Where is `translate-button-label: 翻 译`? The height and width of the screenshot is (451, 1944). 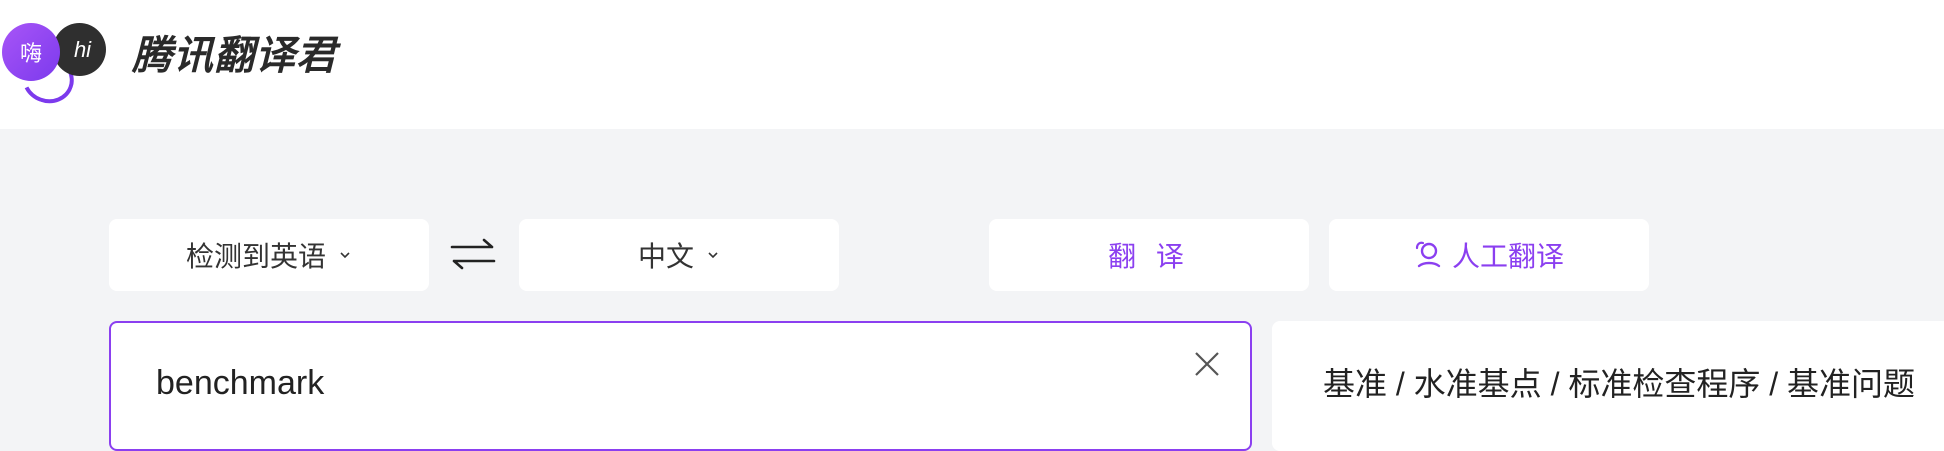 translate-button-label: 翻 译 is located at coordinates (1149, 256).